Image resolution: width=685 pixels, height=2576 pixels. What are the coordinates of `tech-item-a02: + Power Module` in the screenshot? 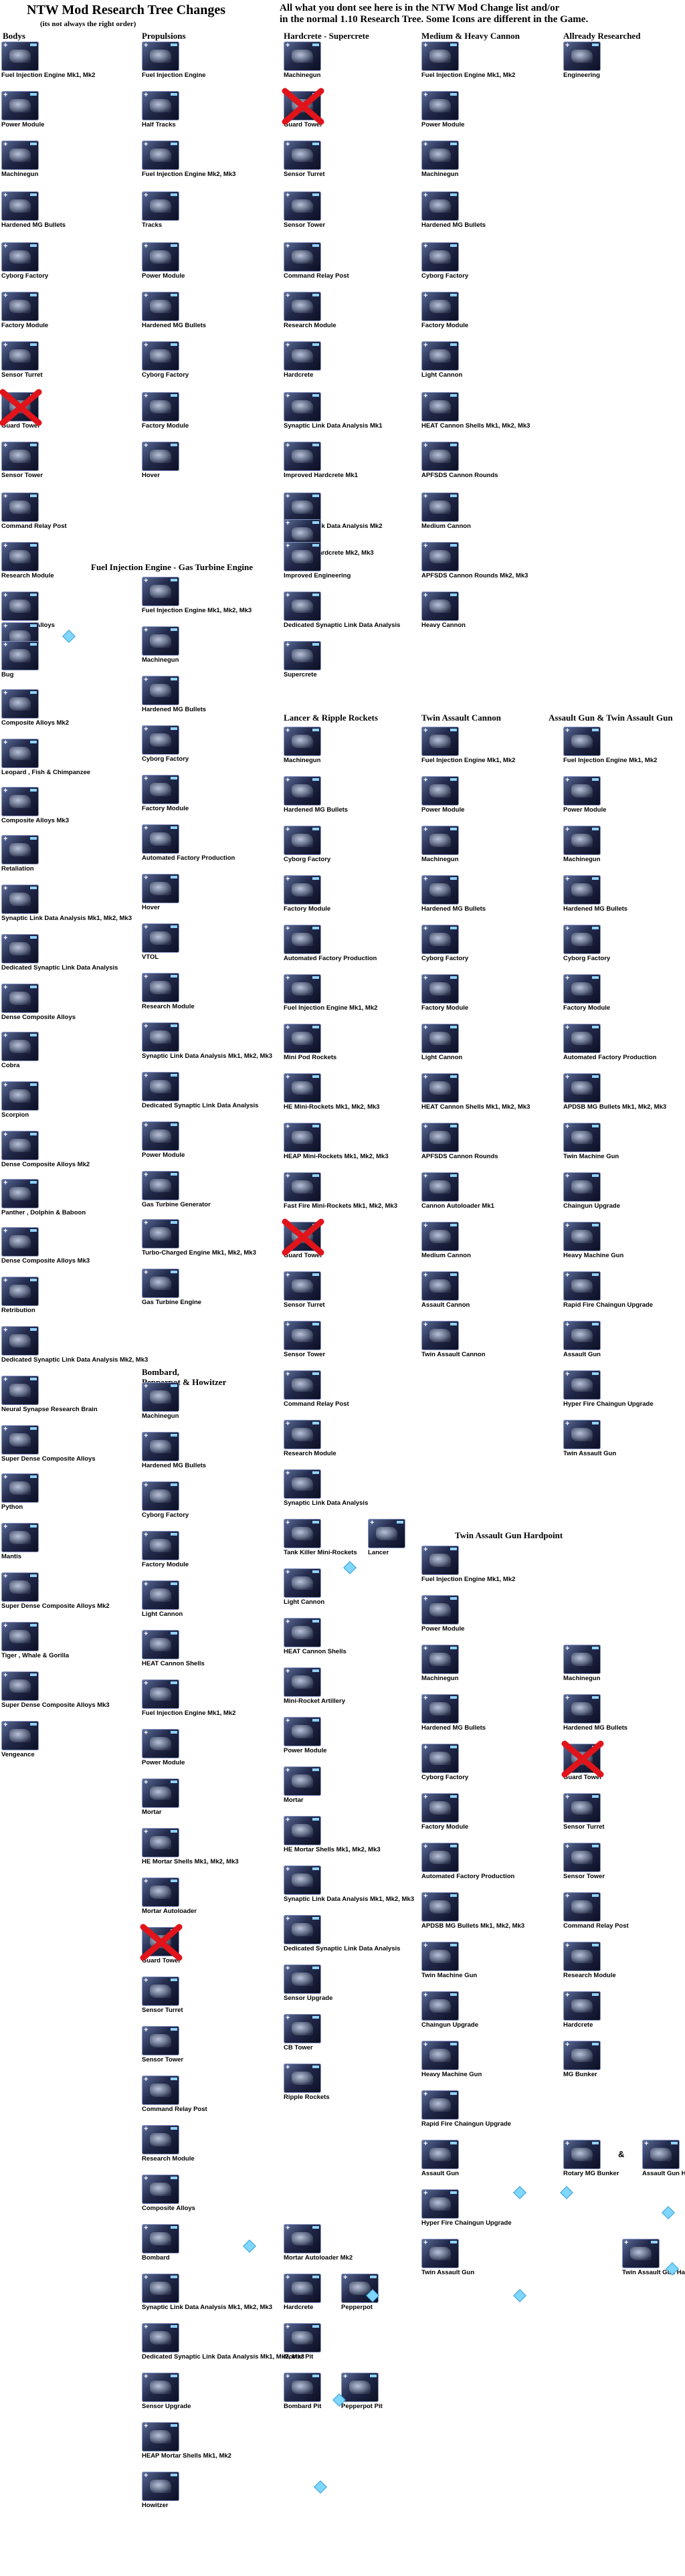 It's located at (61, 110).